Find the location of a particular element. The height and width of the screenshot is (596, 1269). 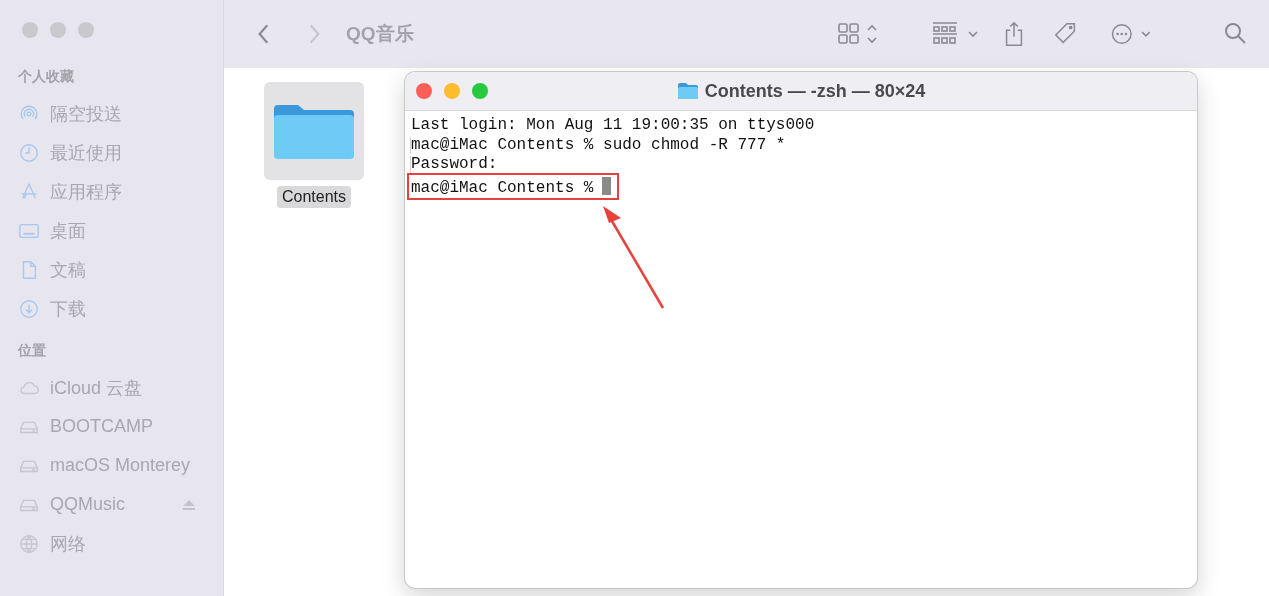

terminal-line: Last login: Mon Aug 11 19:00:35 on ttys000 is located at coordinates (613, 126).